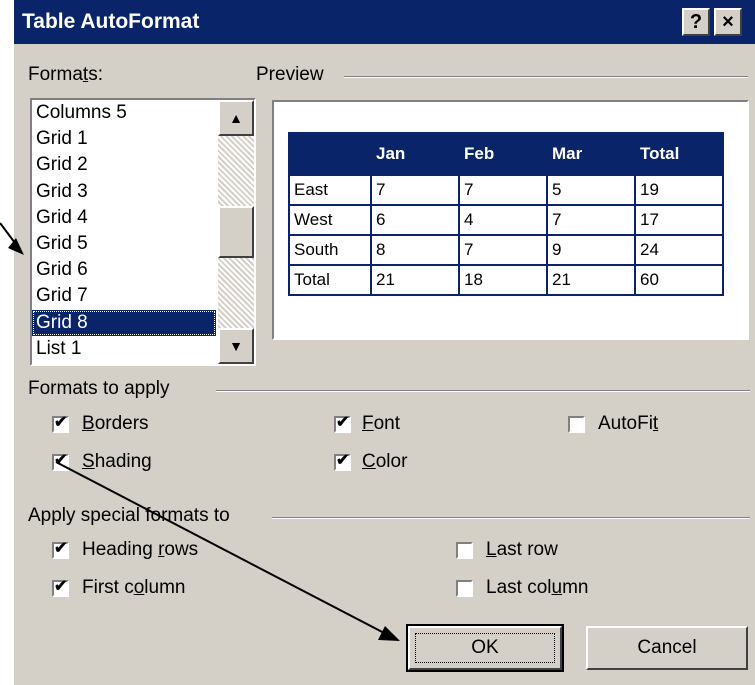 Image resolution: width=755 pixels, height=685 pixels. What do you see at coordinates (16, 246) in the screenshot?
I see `arrowhead-list-icon` at bounding box center [16, 246].